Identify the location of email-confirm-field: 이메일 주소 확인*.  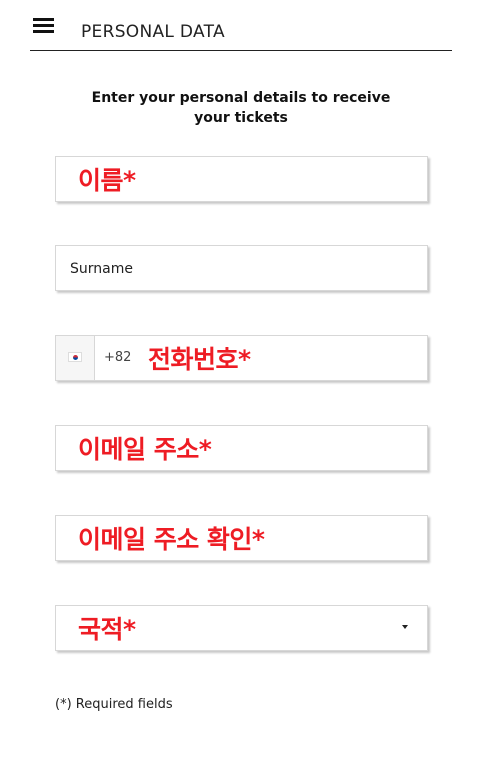
(241, 538).